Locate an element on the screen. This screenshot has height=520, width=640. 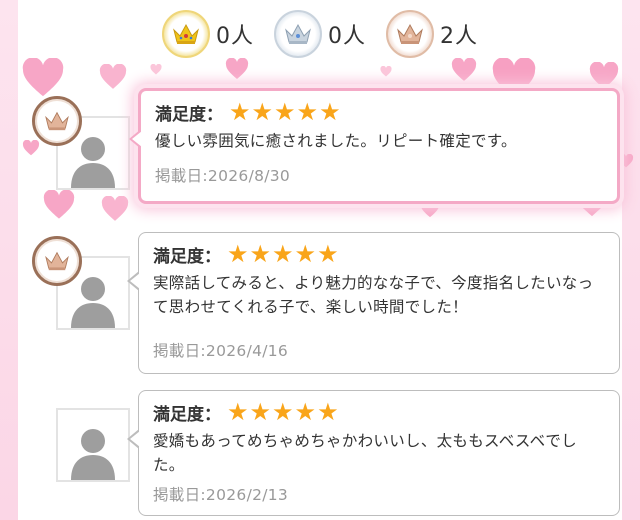
gold-crown-stat: 0人 is located at coordinates (208, 34).